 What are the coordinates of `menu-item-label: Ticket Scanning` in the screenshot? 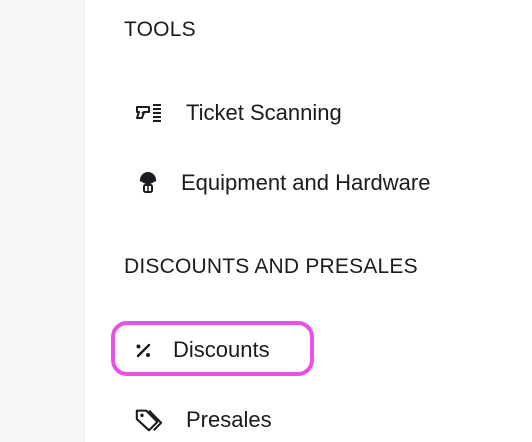 It's located at (264, 112).